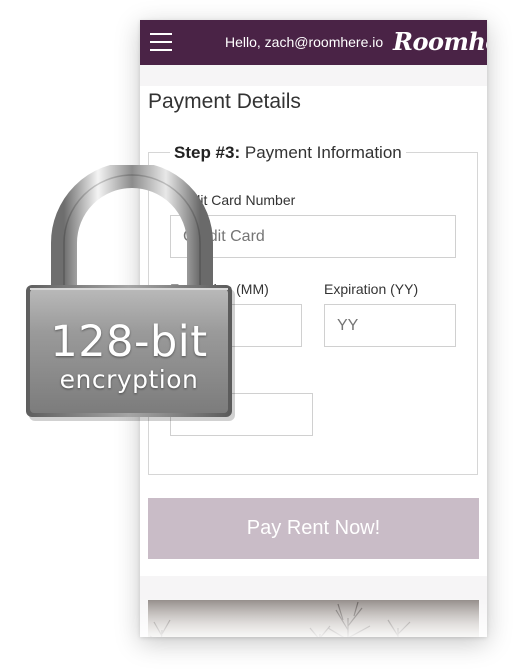 The height and width of the screenshot is (671, 514). I want to click on step-title: Payment Information, so click(323, 152).